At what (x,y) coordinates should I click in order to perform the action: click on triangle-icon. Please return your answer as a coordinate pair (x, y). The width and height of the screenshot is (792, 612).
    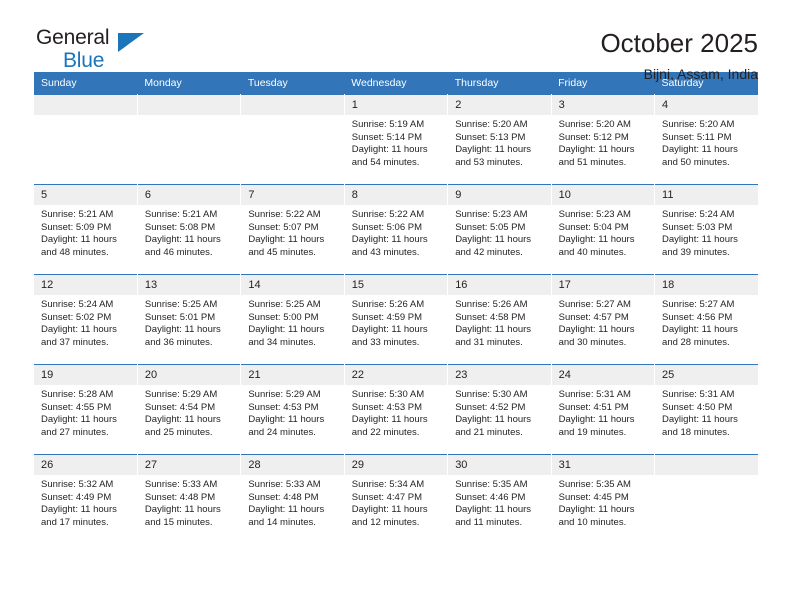
    Looking at the image, I should click on (131, 42).